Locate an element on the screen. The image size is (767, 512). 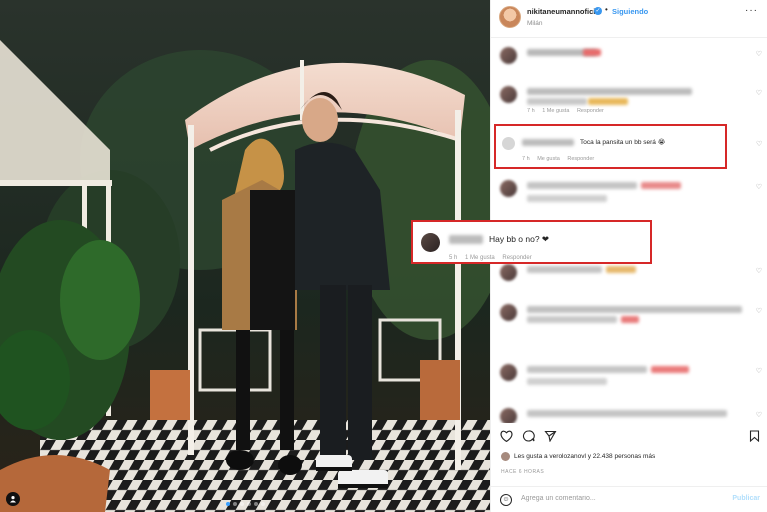
liker-avatar is located at coordinates (505, 456).